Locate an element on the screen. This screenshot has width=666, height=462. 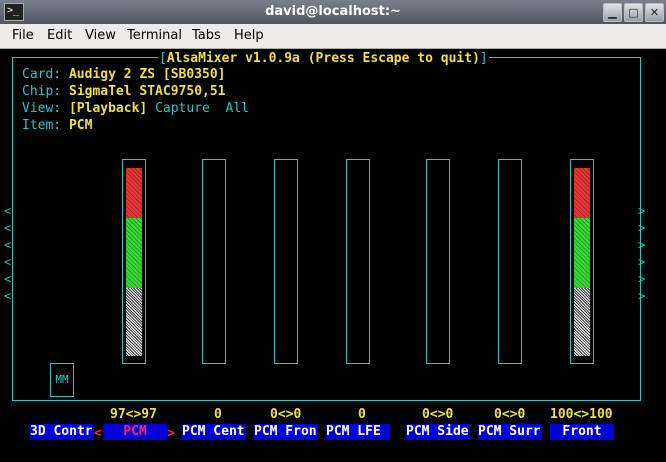
item-value: PCM is located at coordinates (80, 125).